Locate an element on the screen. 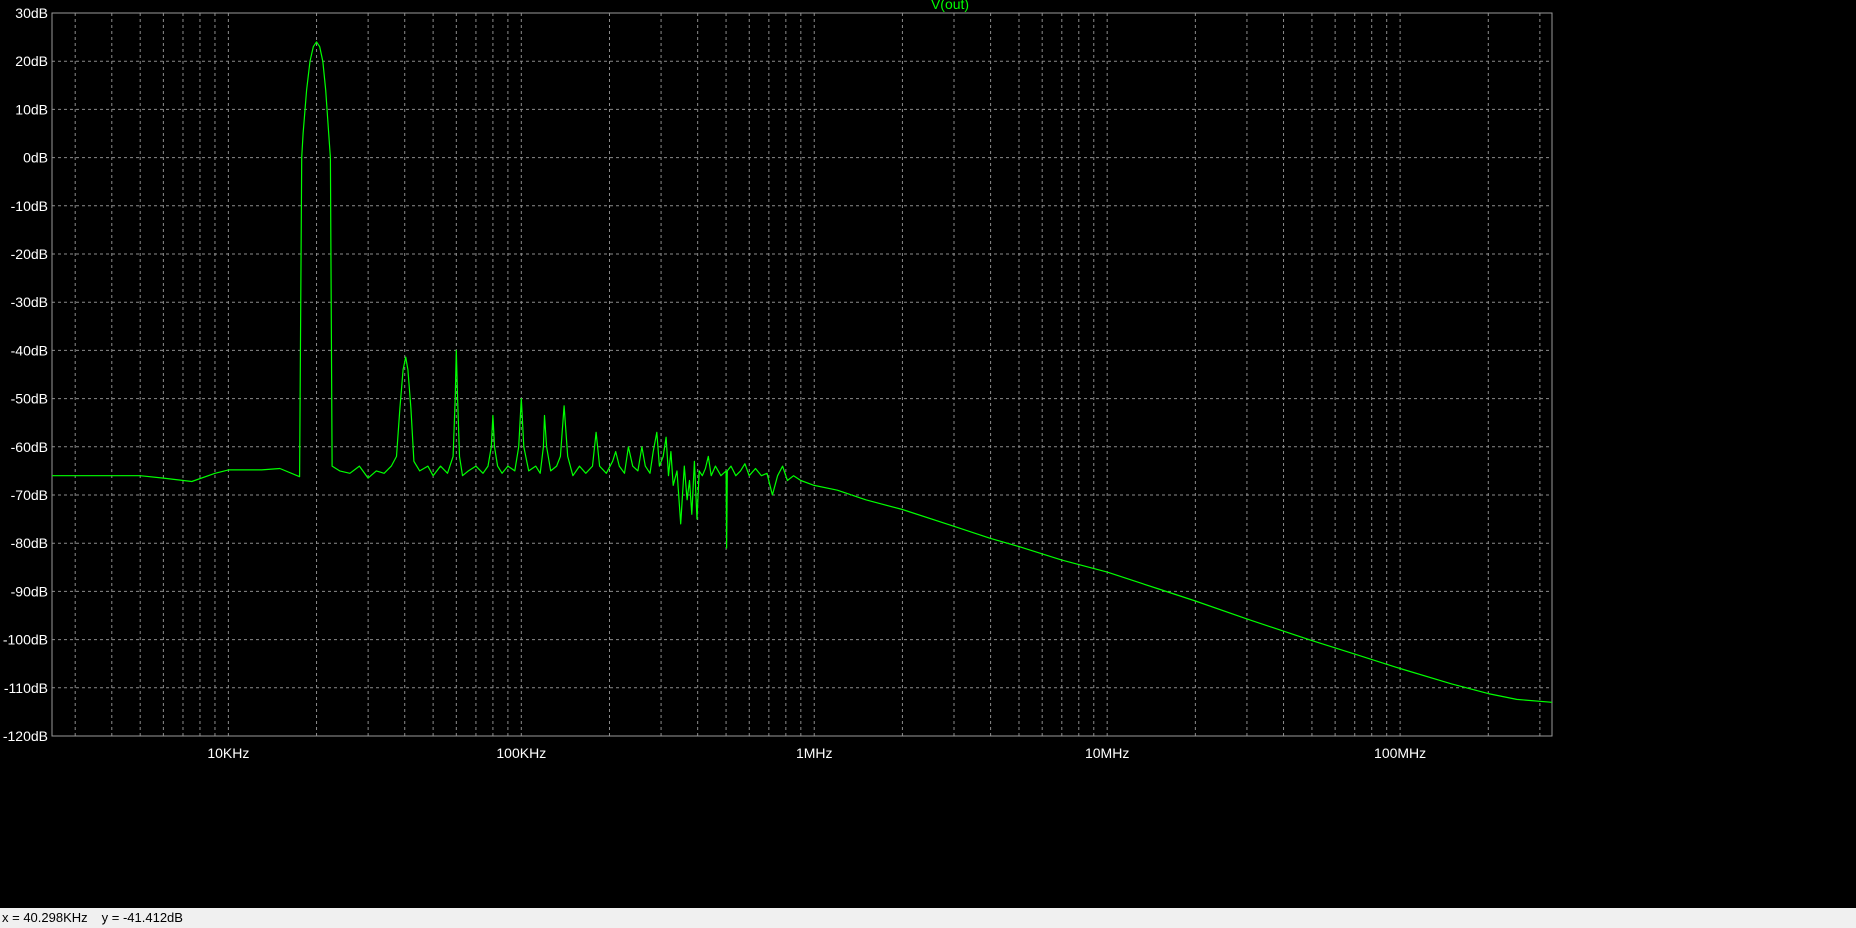 The width and height of the screenshot is (1856, 928). trace-label: V(out) is located at coordinates (950, 6).